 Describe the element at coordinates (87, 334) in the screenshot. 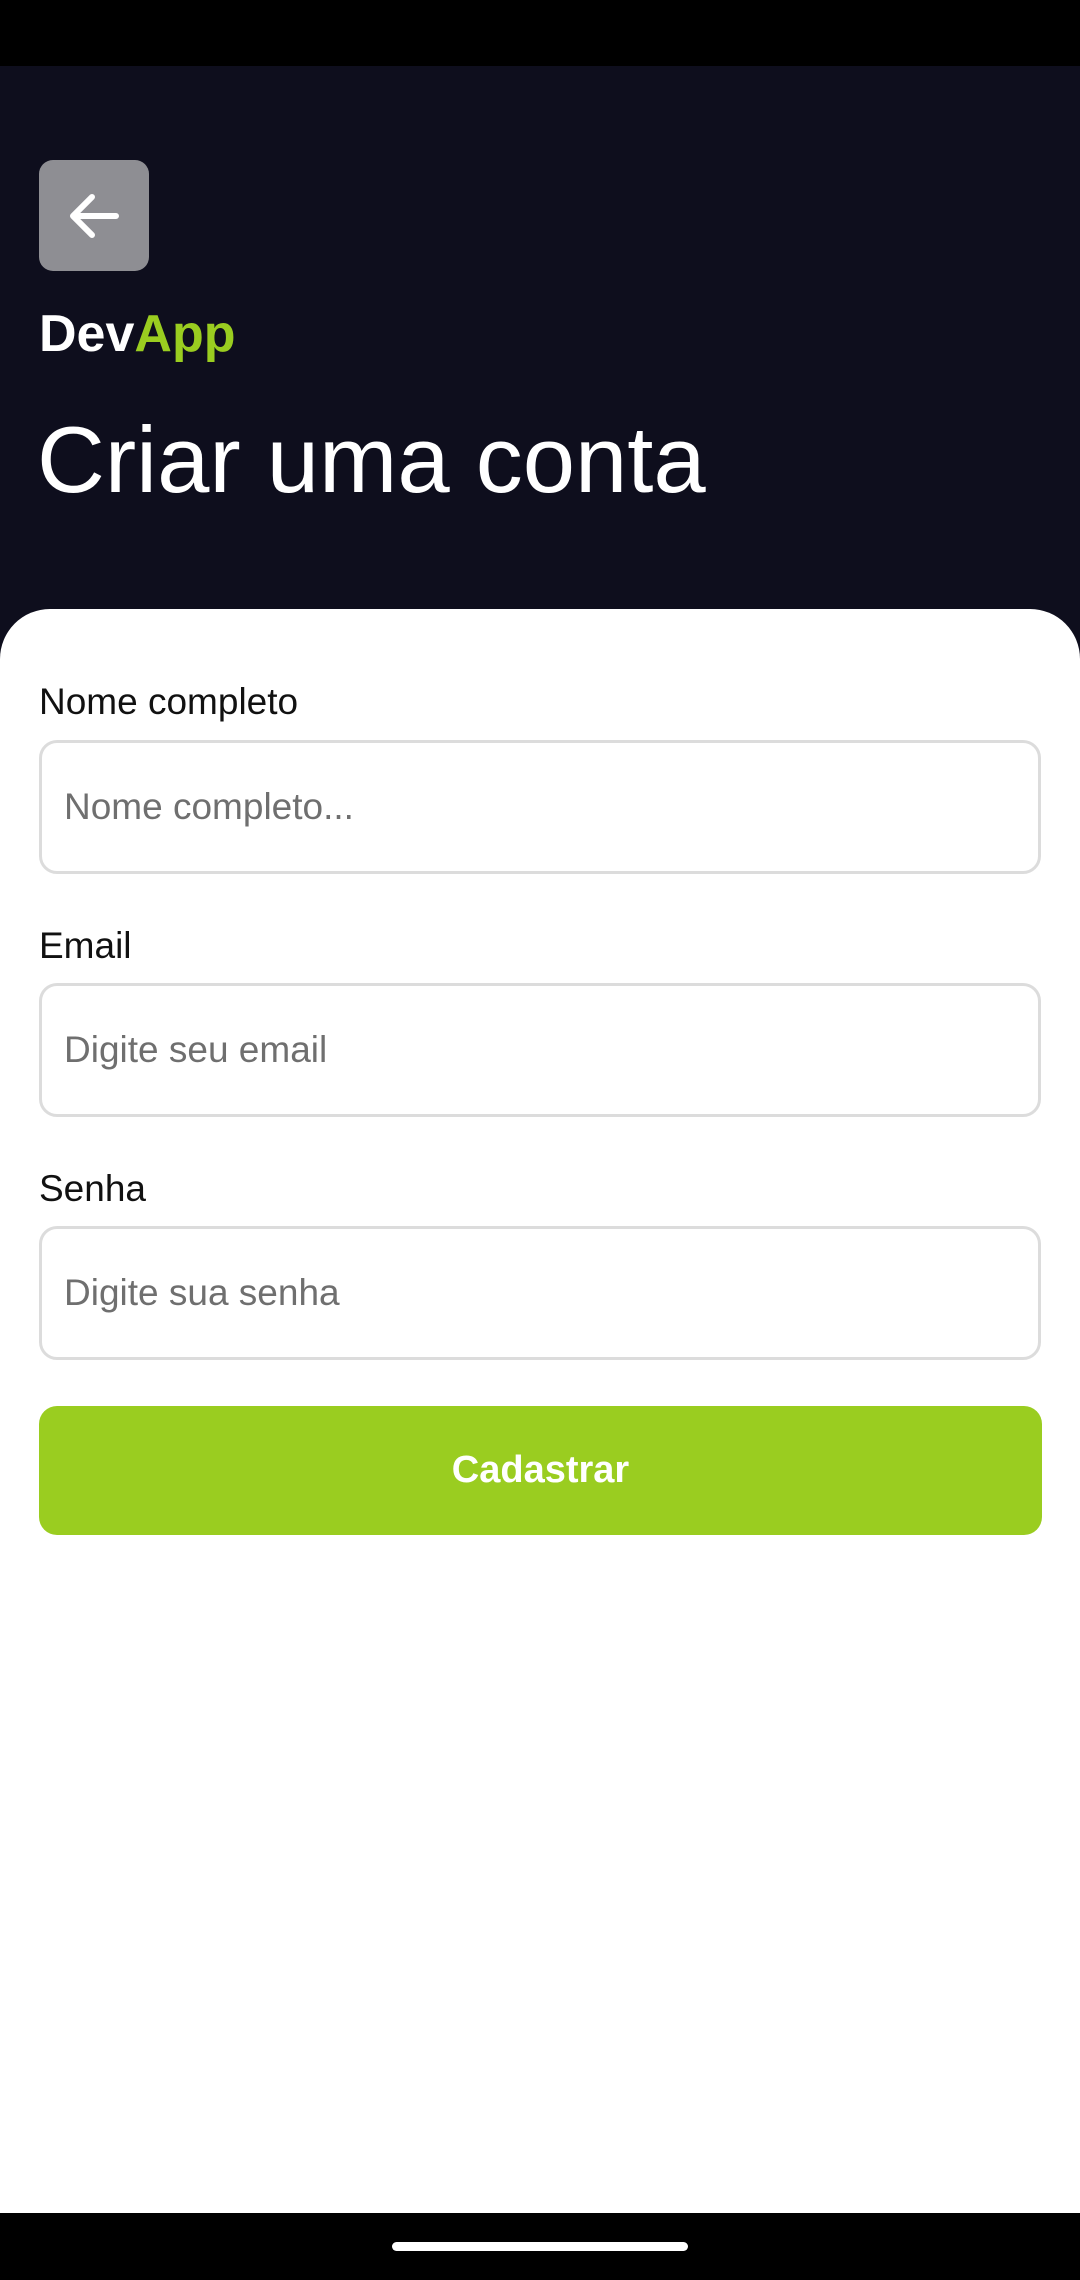

I see `brand-primary: Dev` at that location.